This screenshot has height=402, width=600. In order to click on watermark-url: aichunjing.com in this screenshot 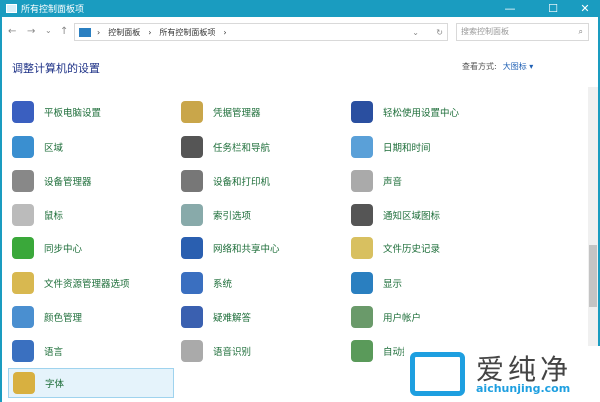, I will do `click(523, 388)`.